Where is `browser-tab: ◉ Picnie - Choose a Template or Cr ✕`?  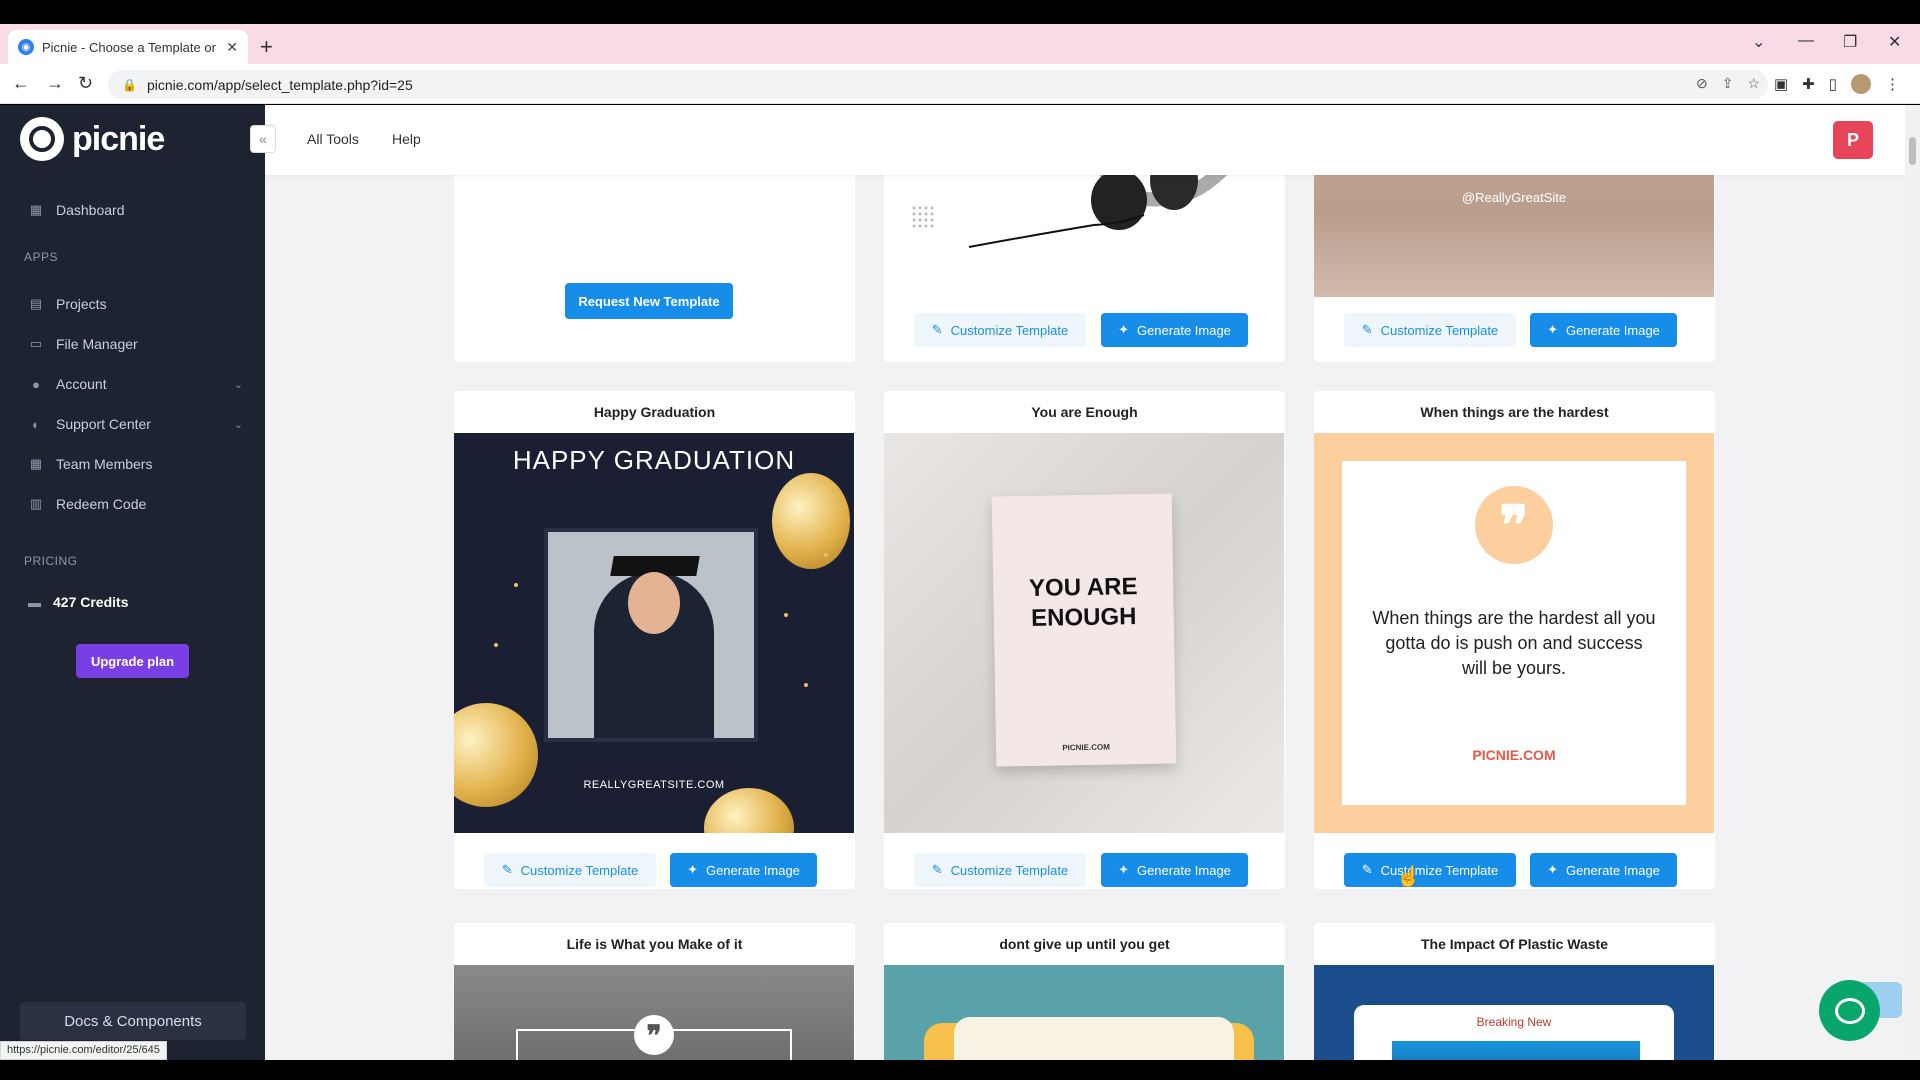
browser-tab: ◉ Picnie - Choose a Template or Cr ✕ is located at coordinates (128, 47).